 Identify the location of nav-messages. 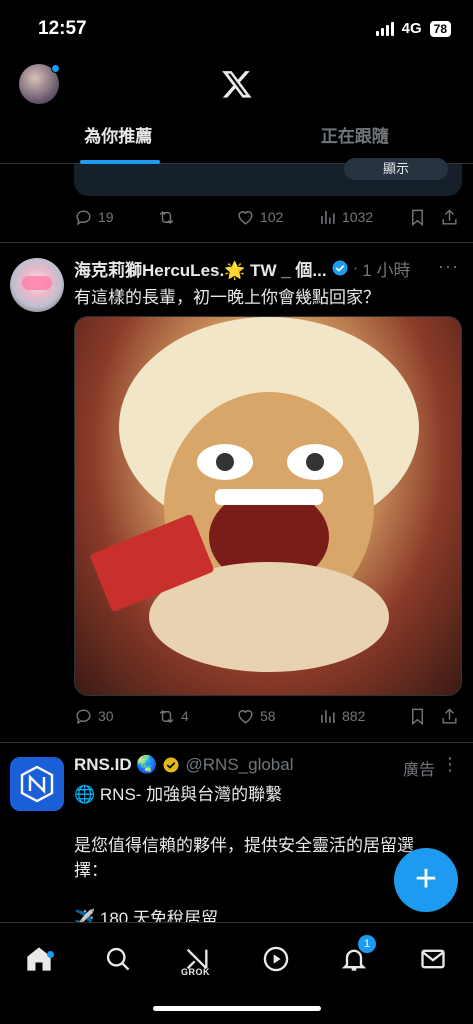
(433, 959).